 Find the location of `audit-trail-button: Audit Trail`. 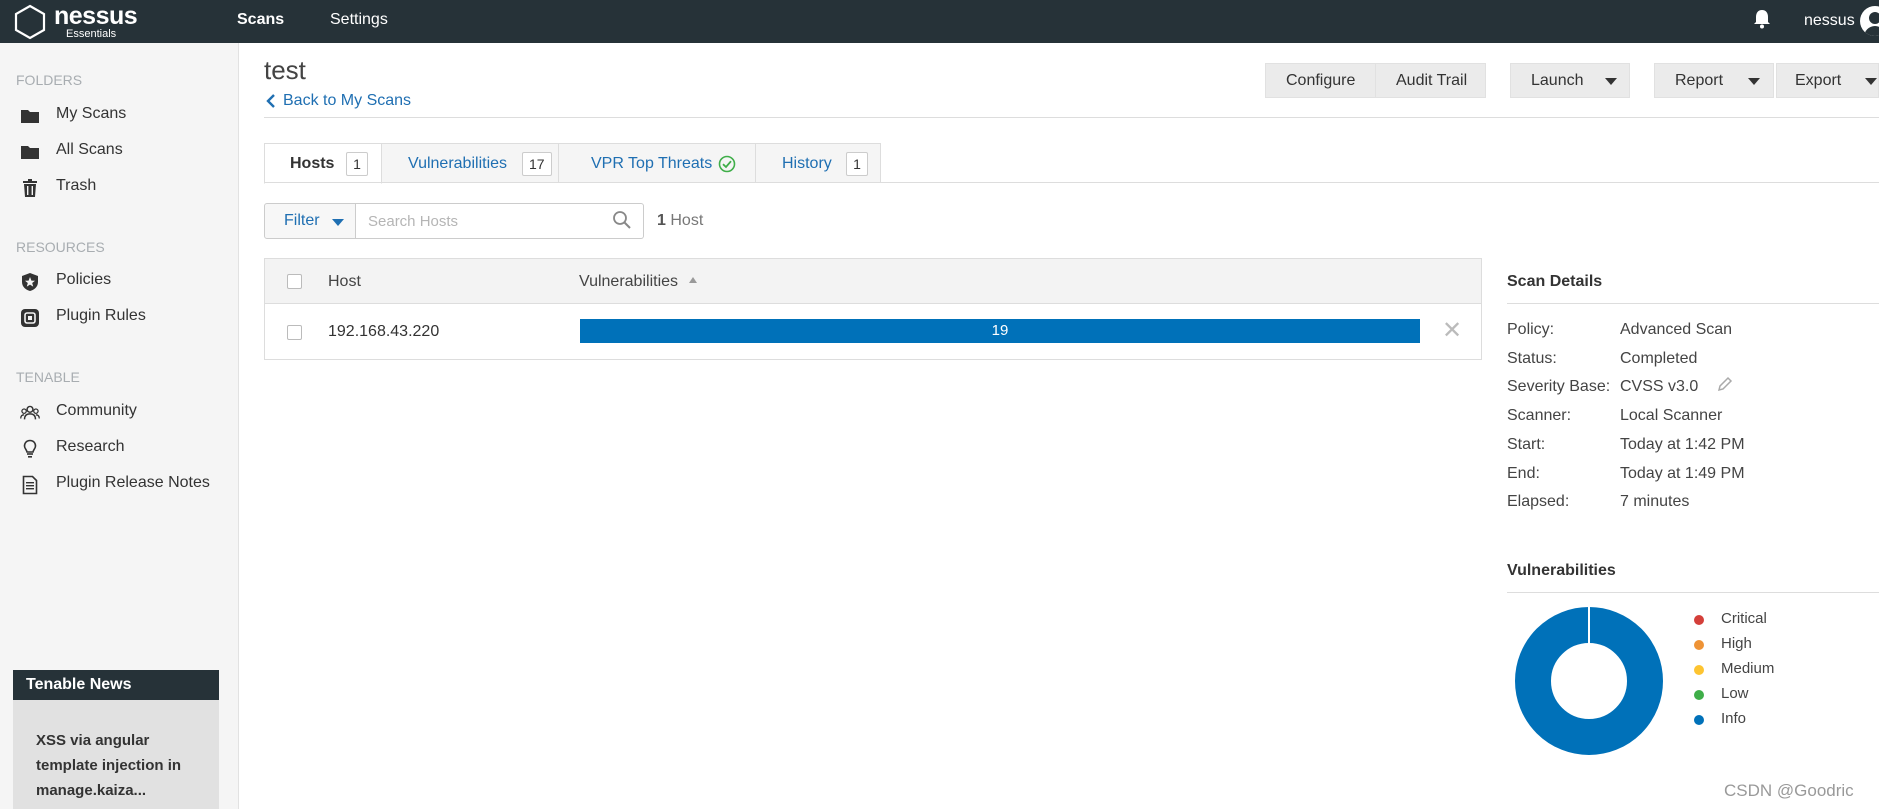

audit-trail-button: Audit Trail is located at coordinates (1430, 80).